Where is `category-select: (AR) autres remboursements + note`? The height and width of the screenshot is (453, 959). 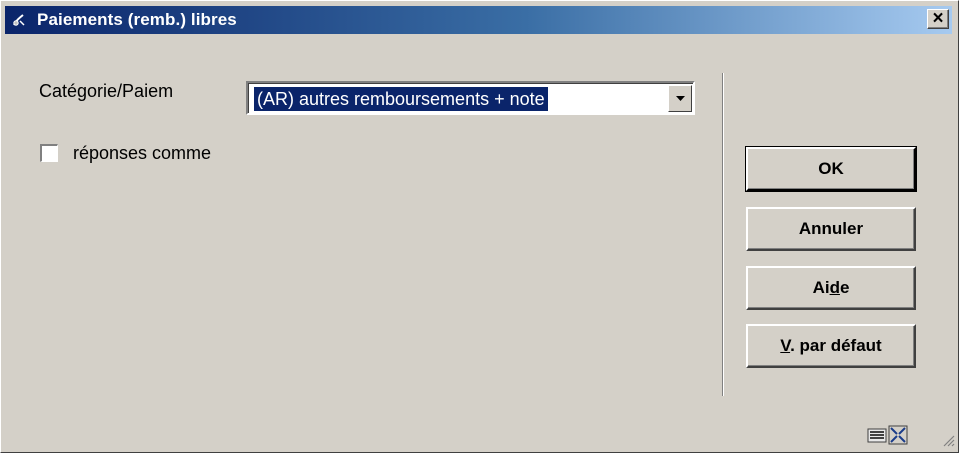
category-select: (AR) autres remboursements + note is located at coordinates (470, 98).